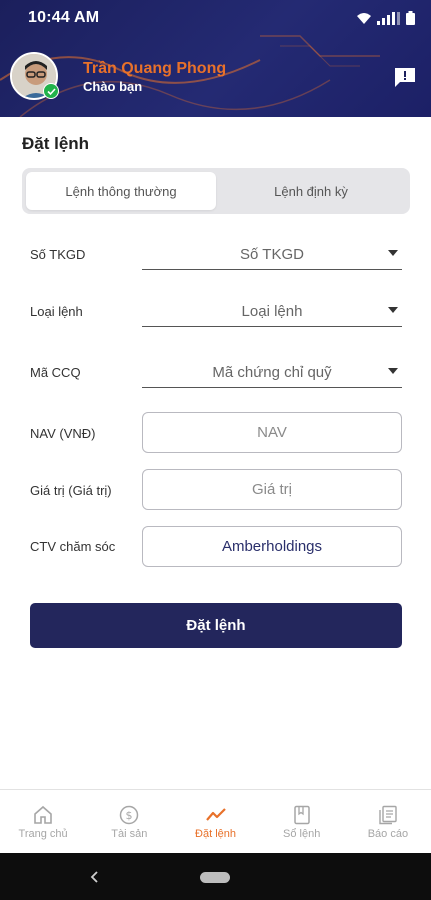  I want to click on tab-order-book: Sổ lệnh, so click(302, 821).